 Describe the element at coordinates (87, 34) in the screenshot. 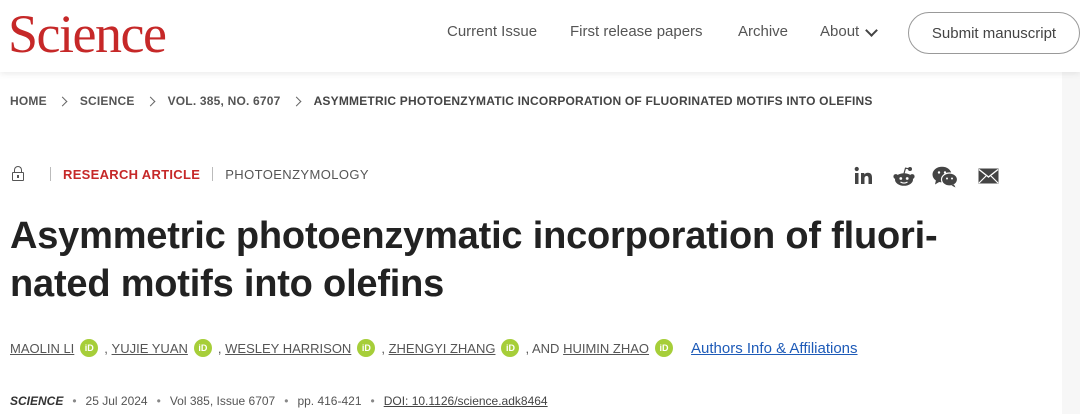

I see `science-logo: Science` at that location.